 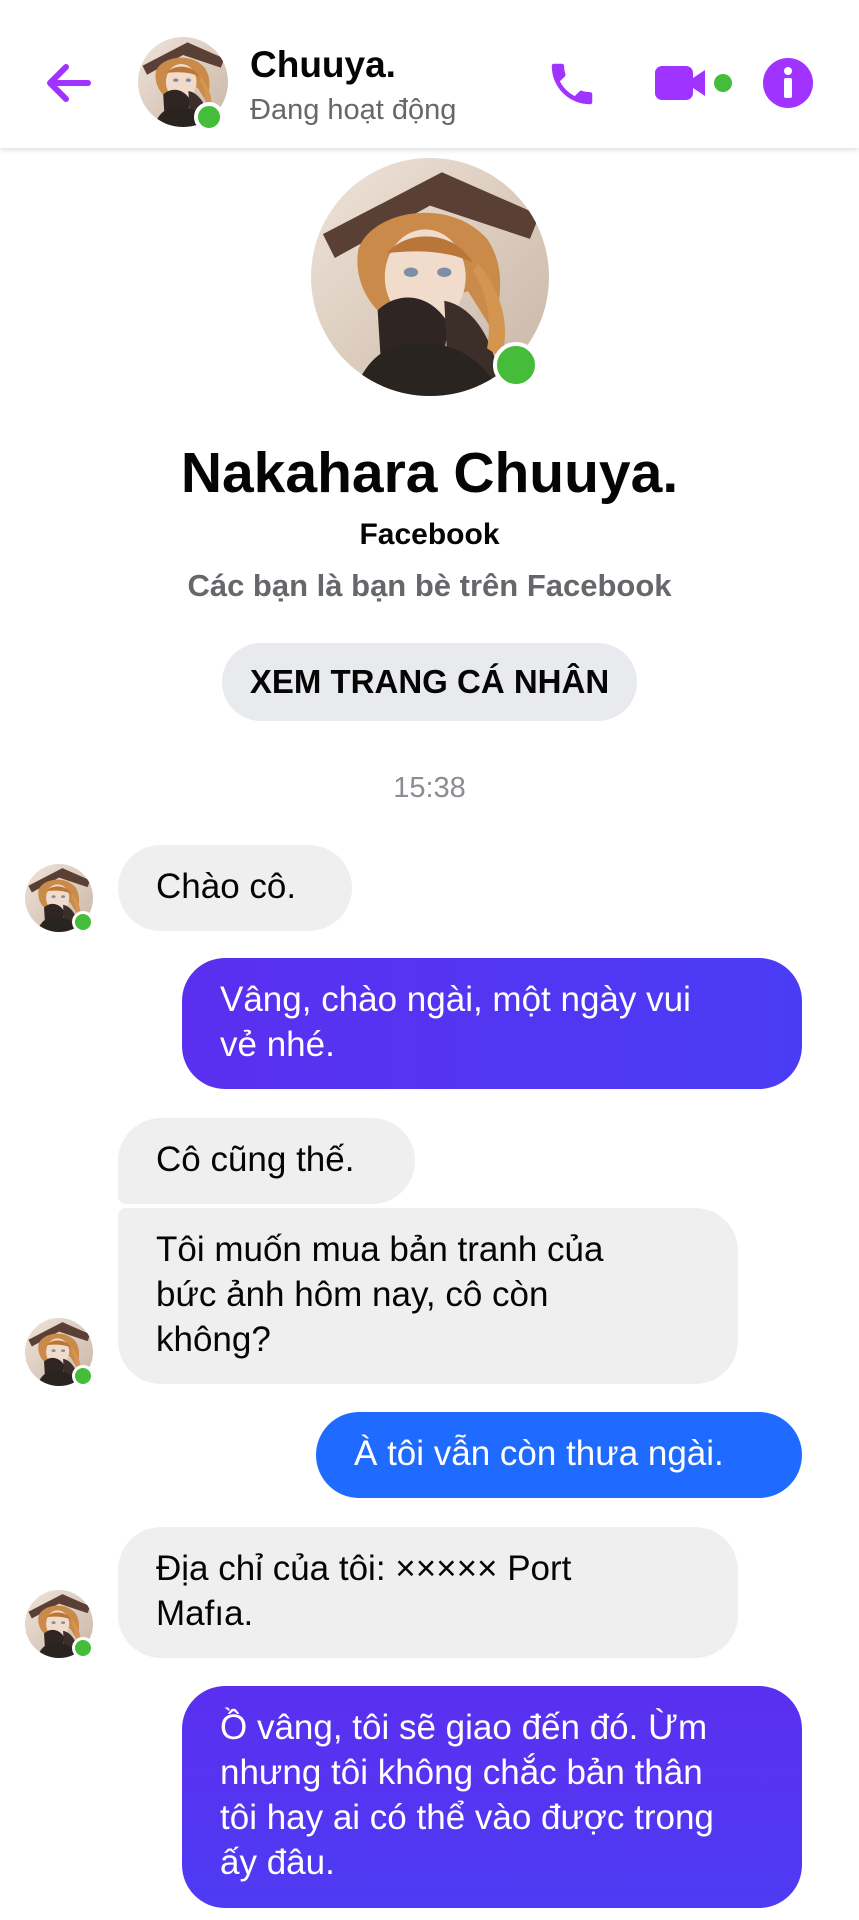 I want to click on profile-platform: Facebook, so click(x=429, y=534).